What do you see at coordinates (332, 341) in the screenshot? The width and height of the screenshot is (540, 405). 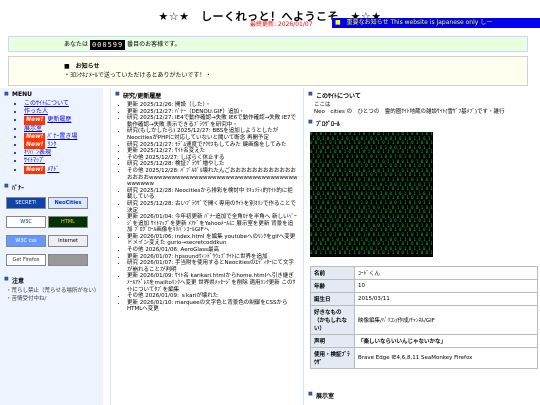 I see `profile-key: 声明` at bounding box center [332, 341].